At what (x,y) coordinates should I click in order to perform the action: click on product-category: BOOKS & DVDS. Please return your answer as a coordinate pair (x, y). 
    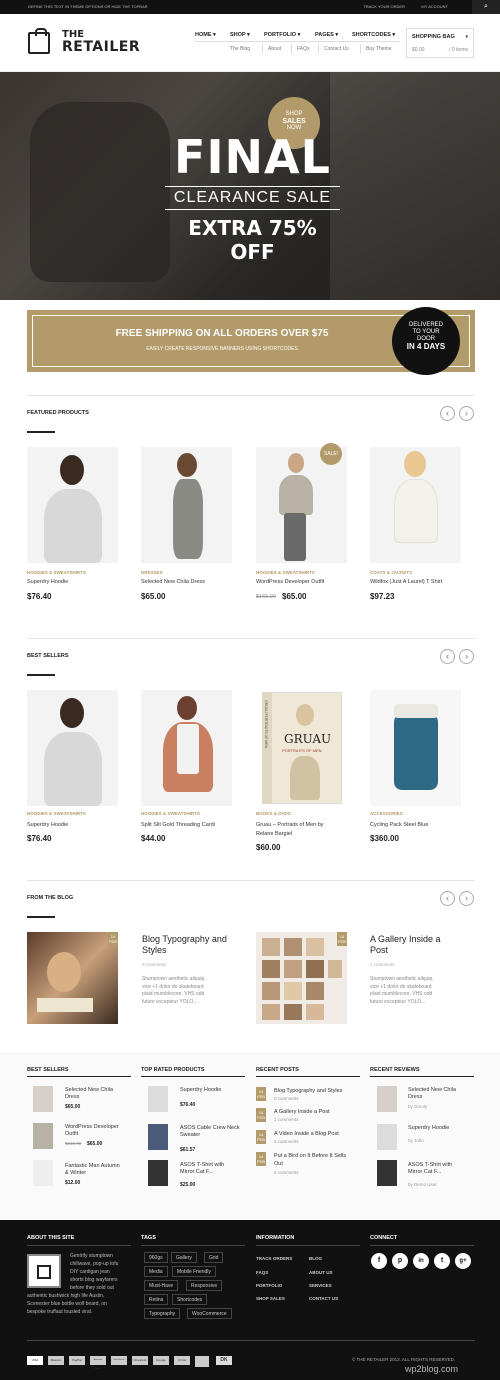
    Looking at the image, I should click on (273, 813).